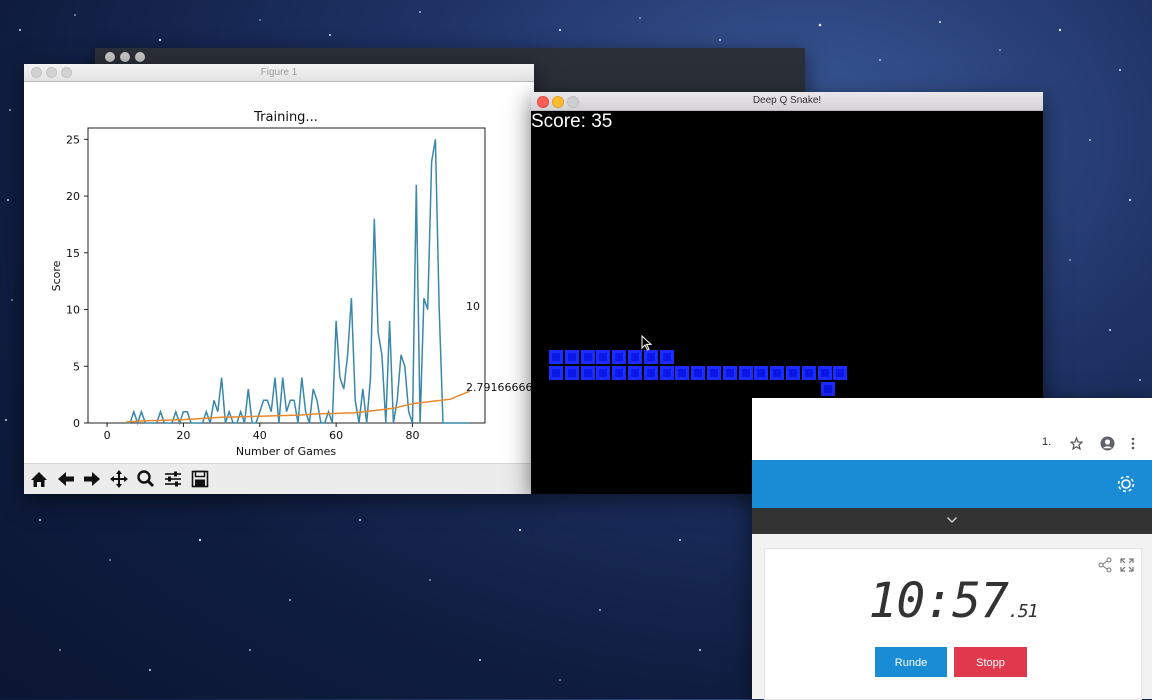 Image resolution: width=1152 pixels, height=700 pixels. I want to click on stopwatch-card: 10:57.51 Runde Stopp, so click(953, 624).